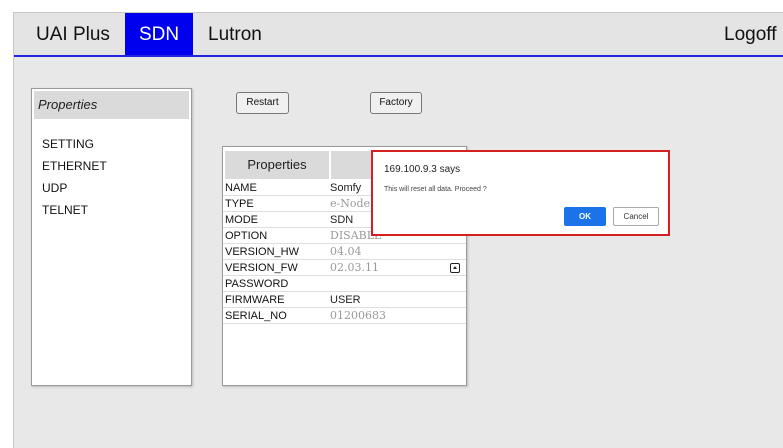 The width and height of the screenshot is (783, 448). What do you see at coordinates (255, 300) in the screenshot?
I see `property-key: FIRMWARE` at bounding box center [255, 300].